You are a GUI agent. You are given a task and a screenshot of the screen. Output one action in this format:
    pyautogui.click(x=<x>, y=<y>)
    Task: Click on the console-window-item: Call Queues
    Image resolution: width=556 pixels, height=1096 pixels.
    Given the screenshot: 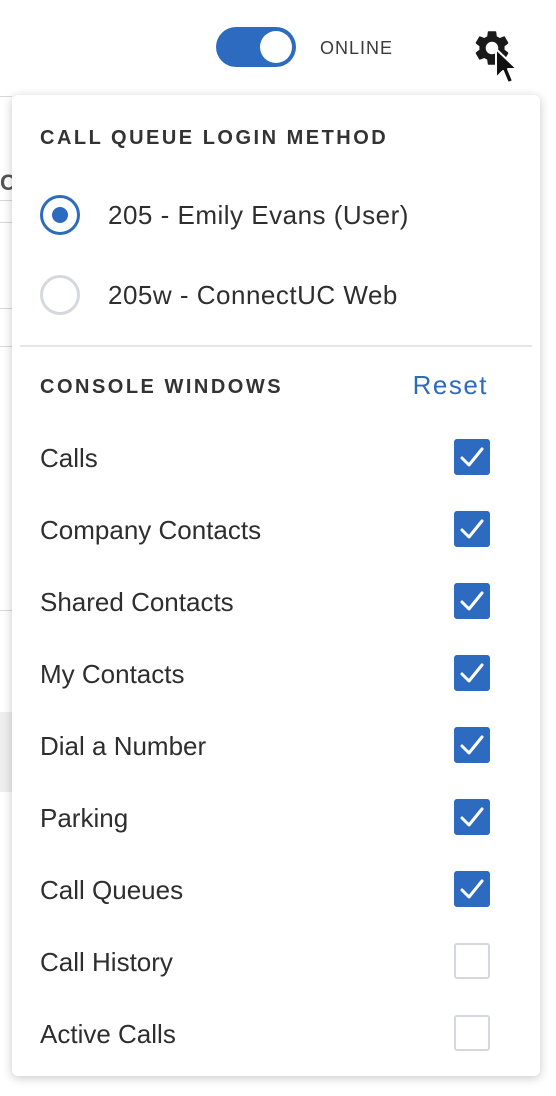 What is the action you would take?
    pyautogui.click(x=265, y=890)
    